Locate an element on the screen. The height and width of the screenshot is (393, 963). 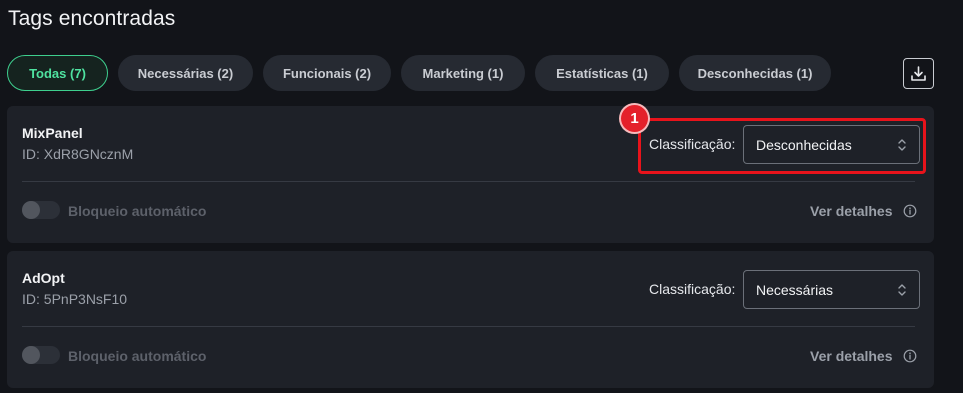
filter-chip-desconhecidas: Desconhecidas (1) is located at coordinates (755, 73).